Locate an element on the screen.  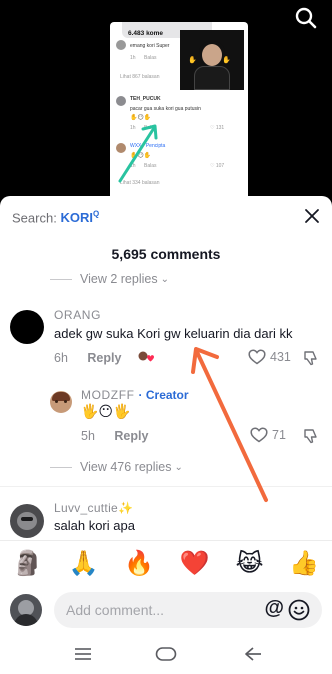
creator-username: MODZFF is located at coordinates (108, 395).